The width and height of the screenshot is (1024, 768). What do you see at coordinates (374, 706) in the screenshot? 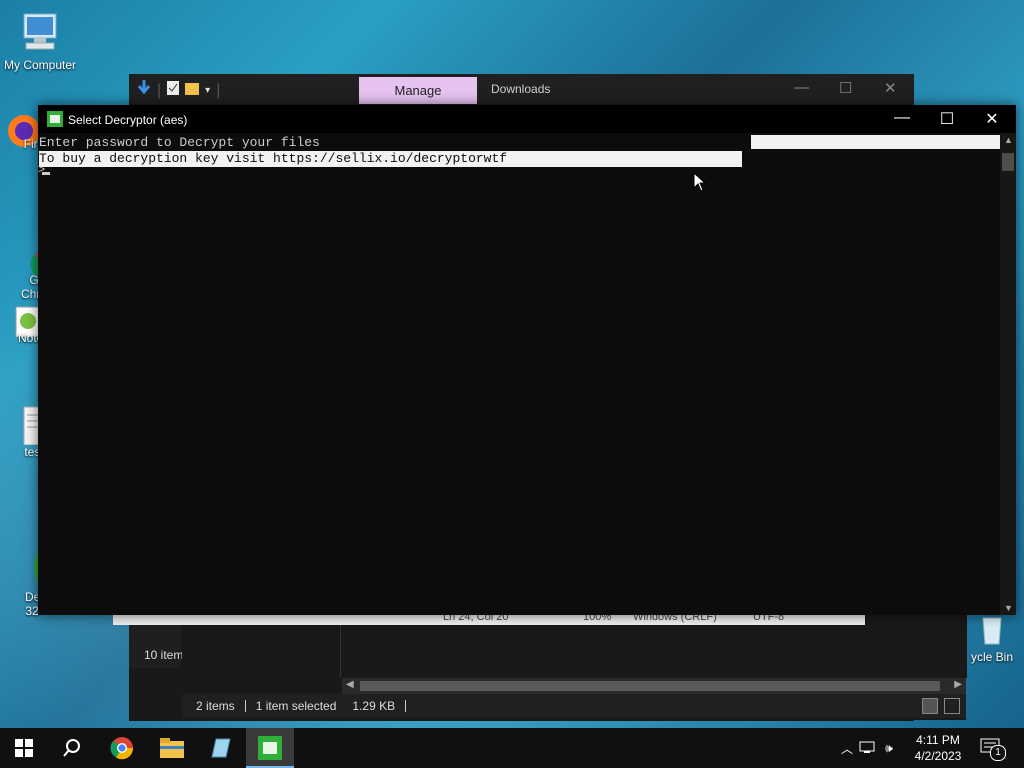
I see `status-size: 1.29 KB` at bounding box center [374, 706].